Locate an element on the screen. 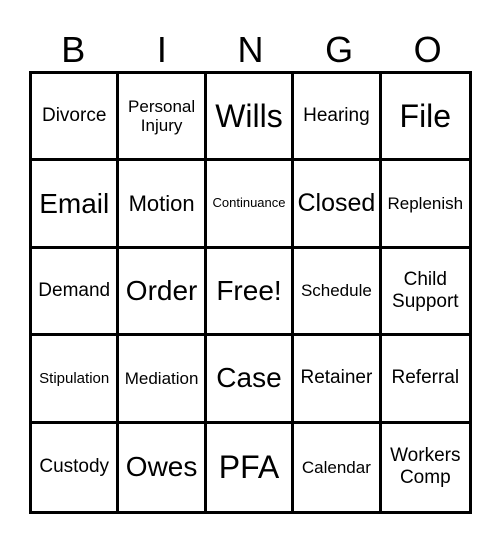  header-letter-n: N is located at coordinates (250, 49).